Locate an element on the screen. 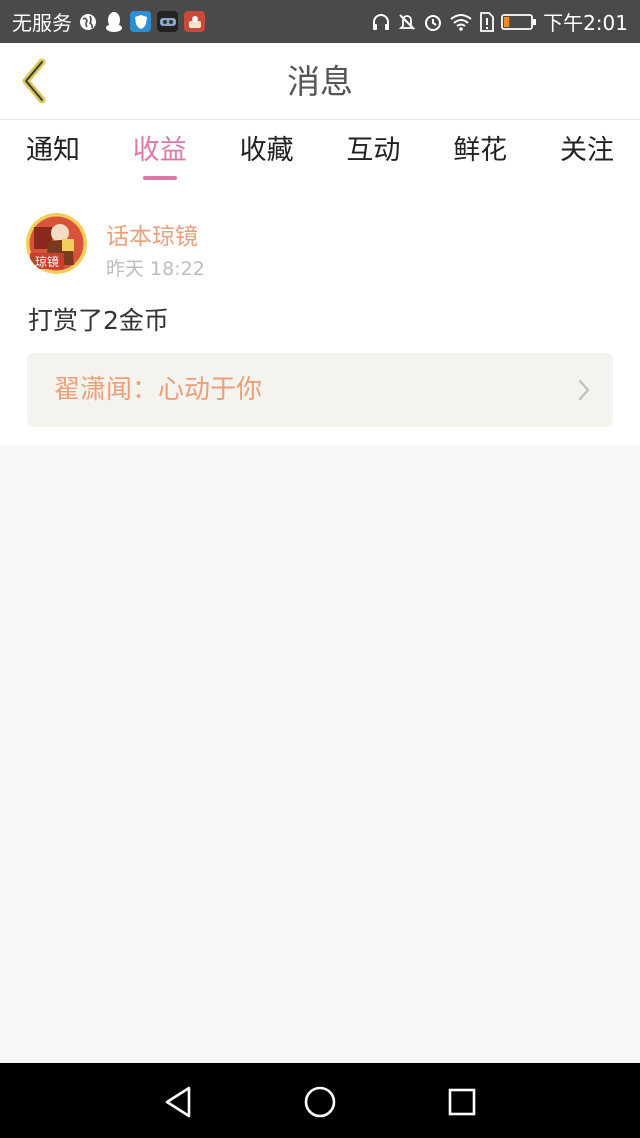  referenced-content-link: 翟潇闻：心动于你 is located at coordinates (320, 390).